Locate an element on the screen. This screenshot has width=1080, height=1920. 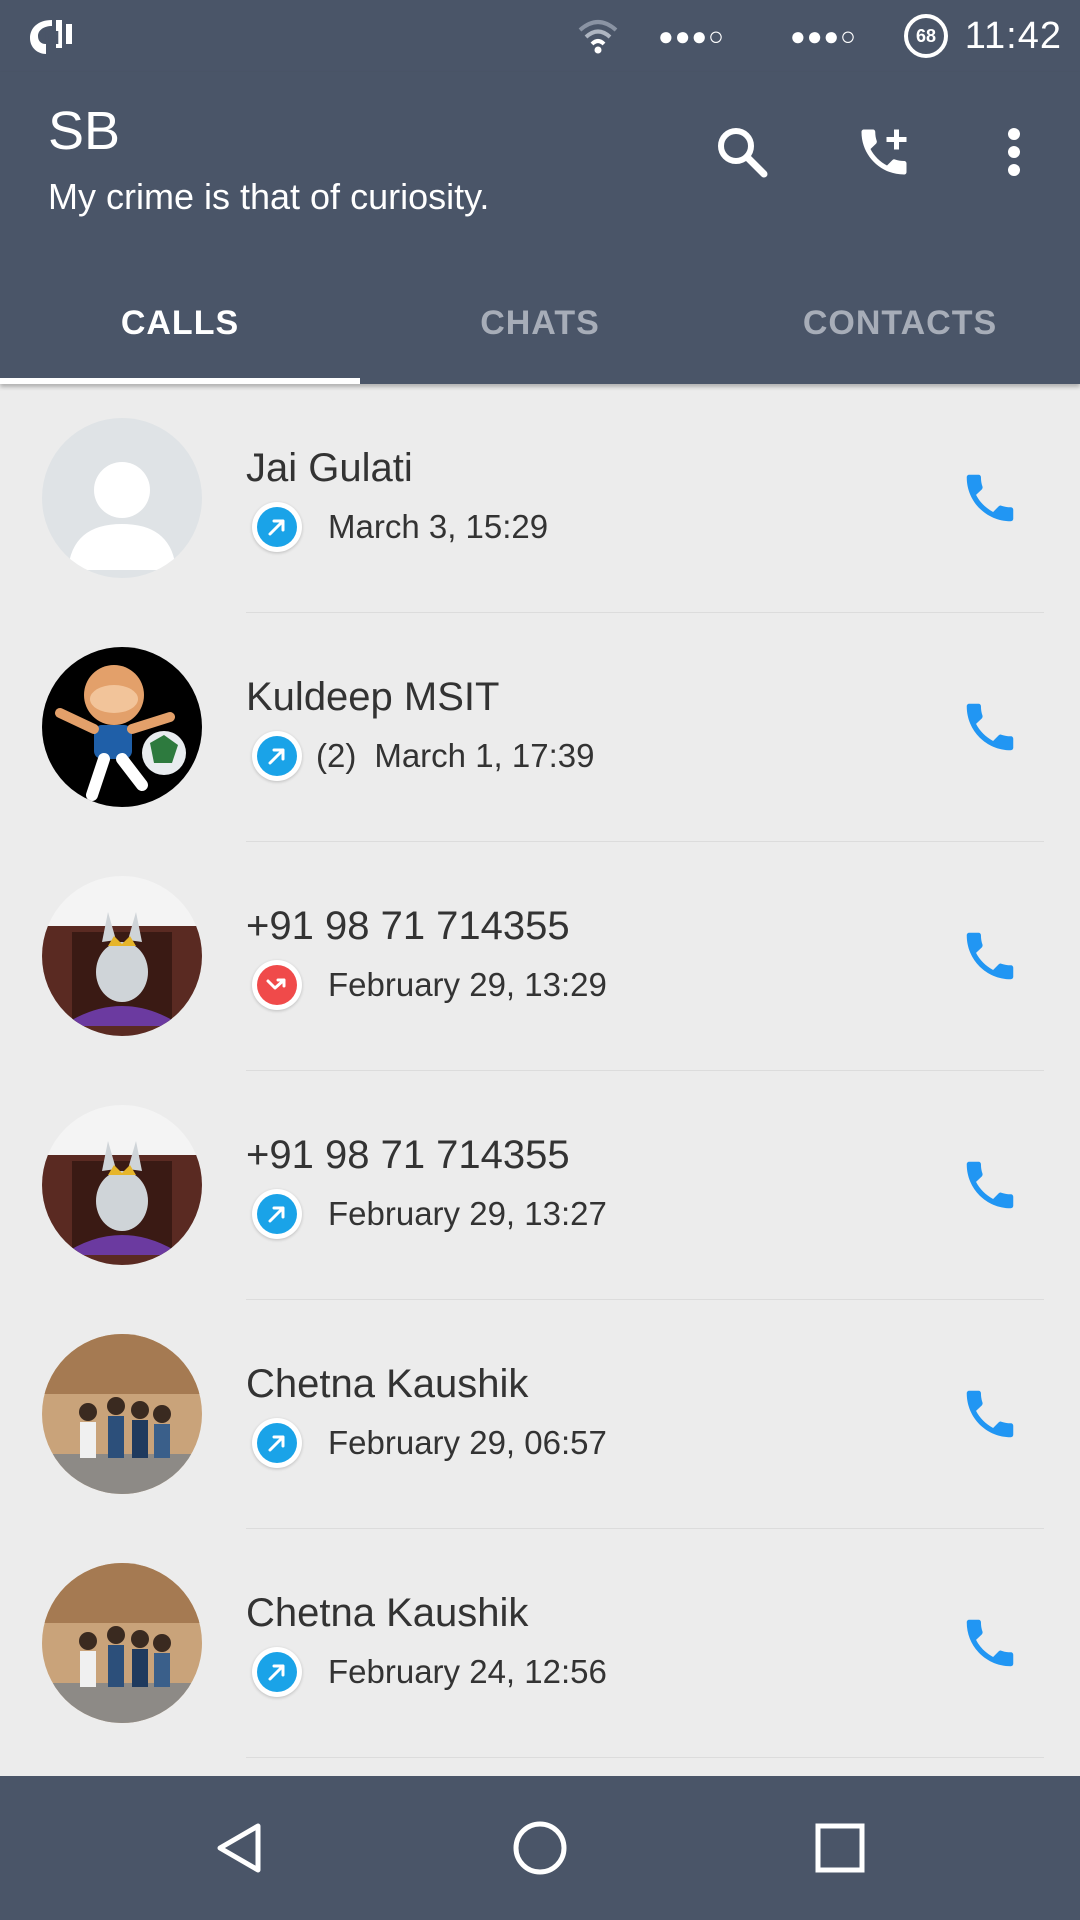
app-notification-icon: M is located at coordinates (52, 36).